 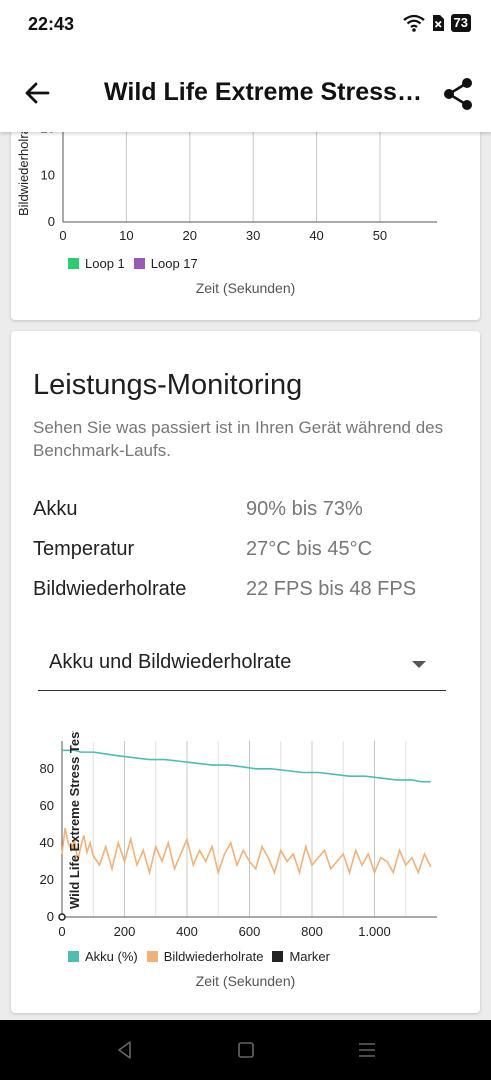 I want to click on legend-item: Marker, so click(x=301, y=956).